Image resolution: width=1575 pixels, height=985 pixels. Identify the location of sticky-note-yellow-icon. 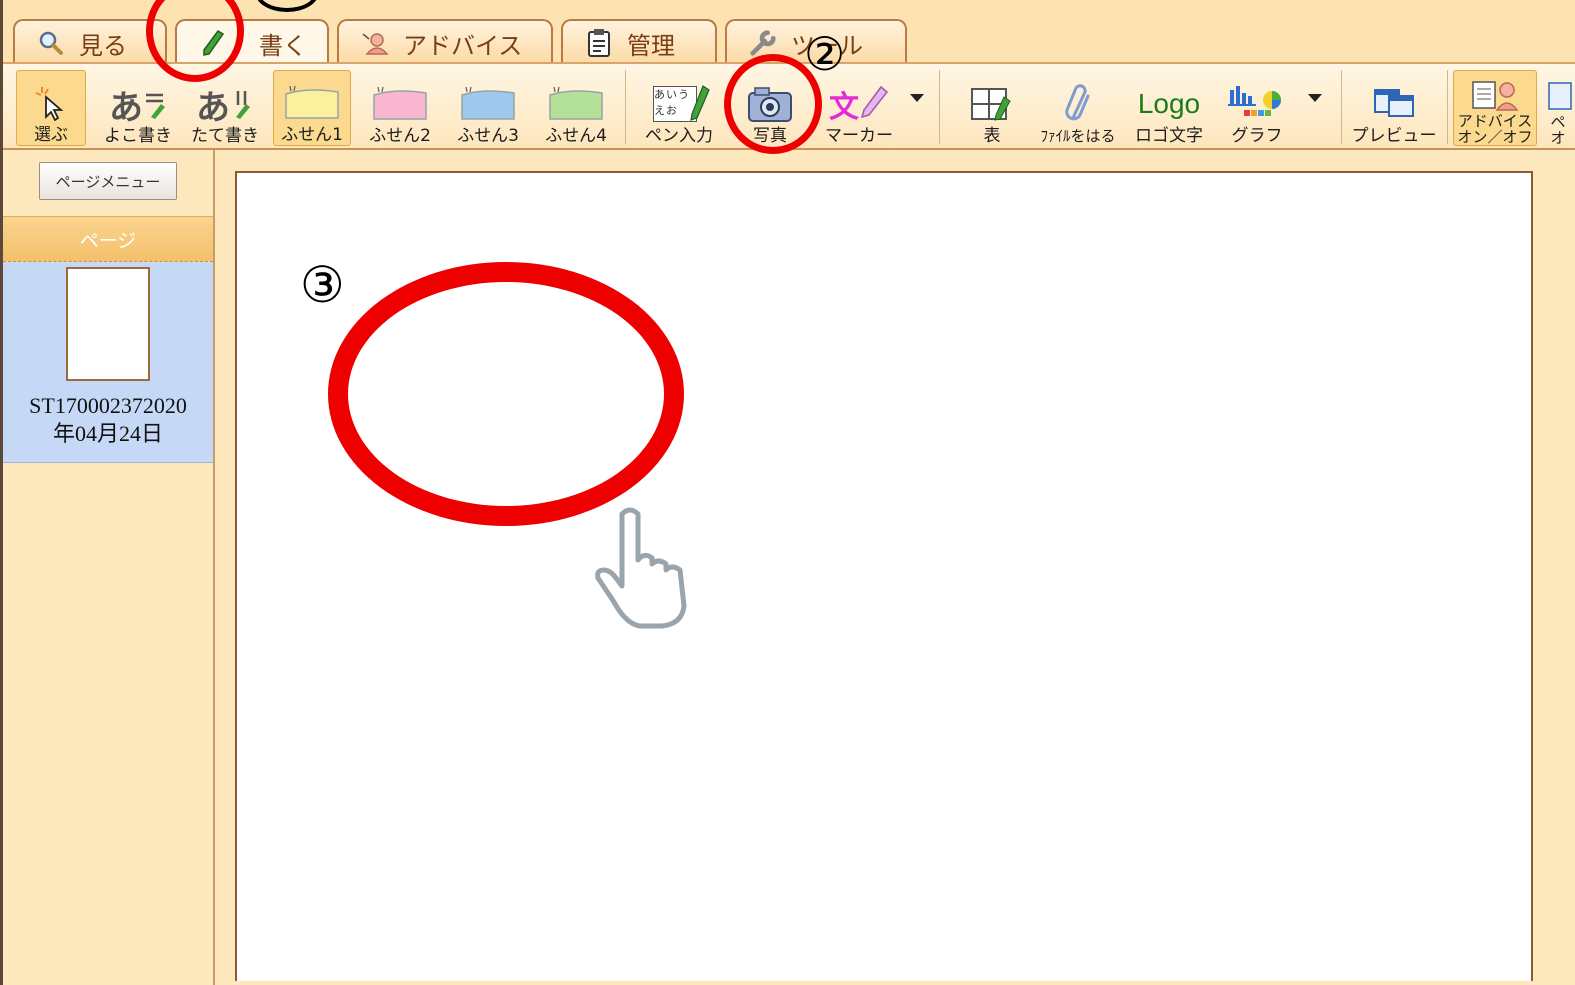
(312, 103).